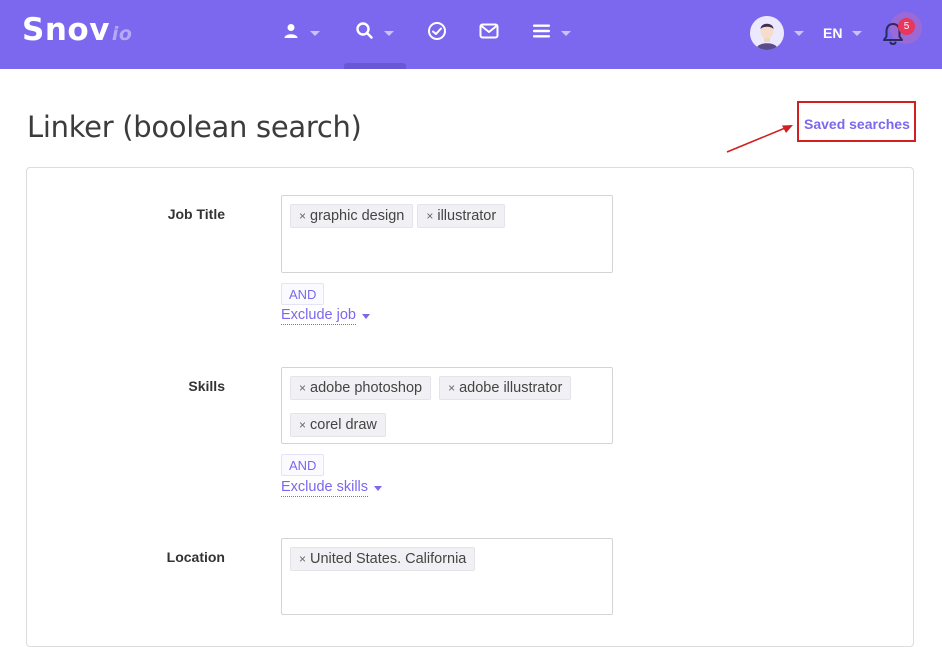 This screenshot has width=942, height=647. What do you see at coordinates (291, 33) in the screenshot?
I see `user-icon` at bounding box center [291, 33].